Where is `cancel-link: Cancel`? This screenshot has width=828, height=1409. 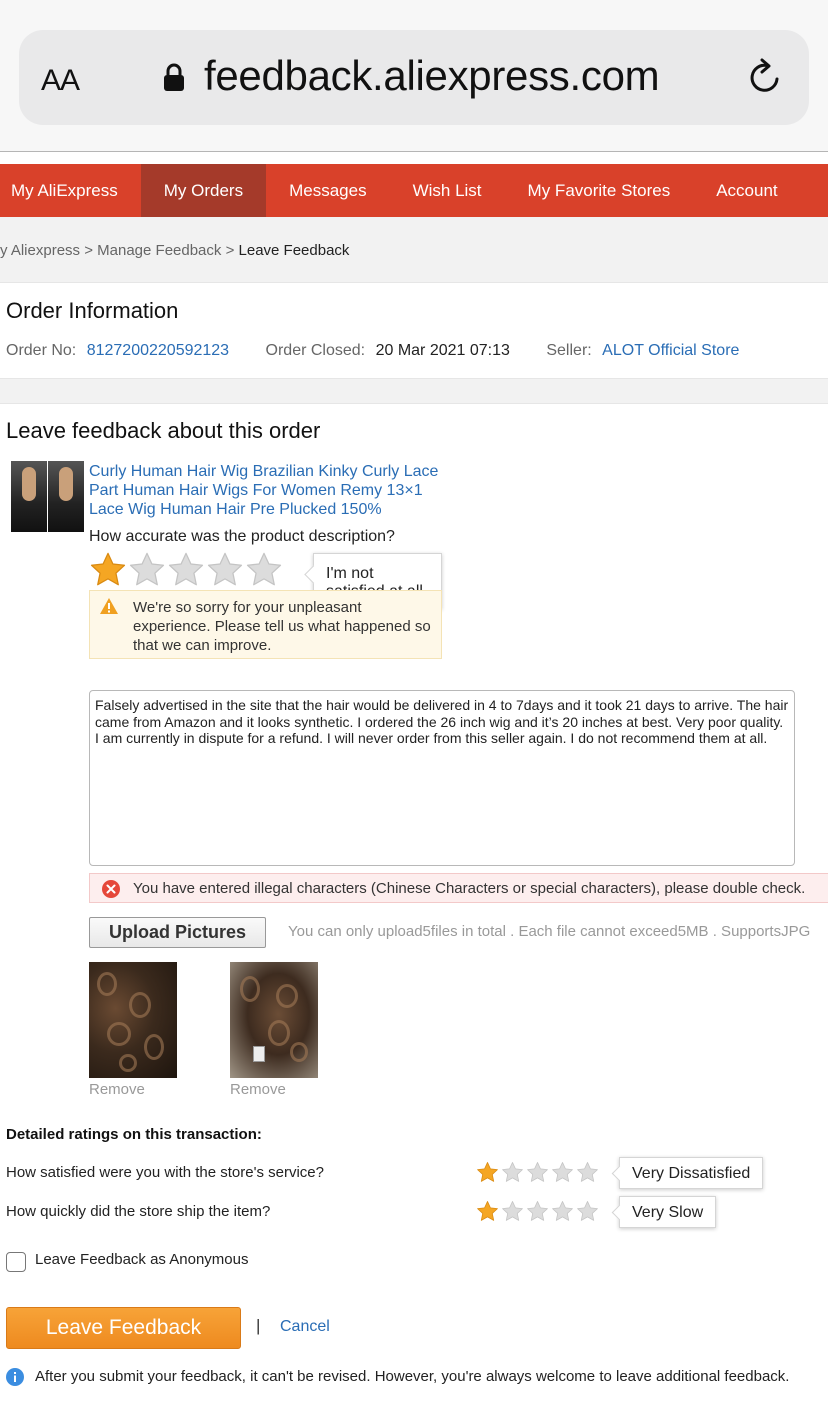
cancel-link: Cancel is located at coordinates (305, 1327).